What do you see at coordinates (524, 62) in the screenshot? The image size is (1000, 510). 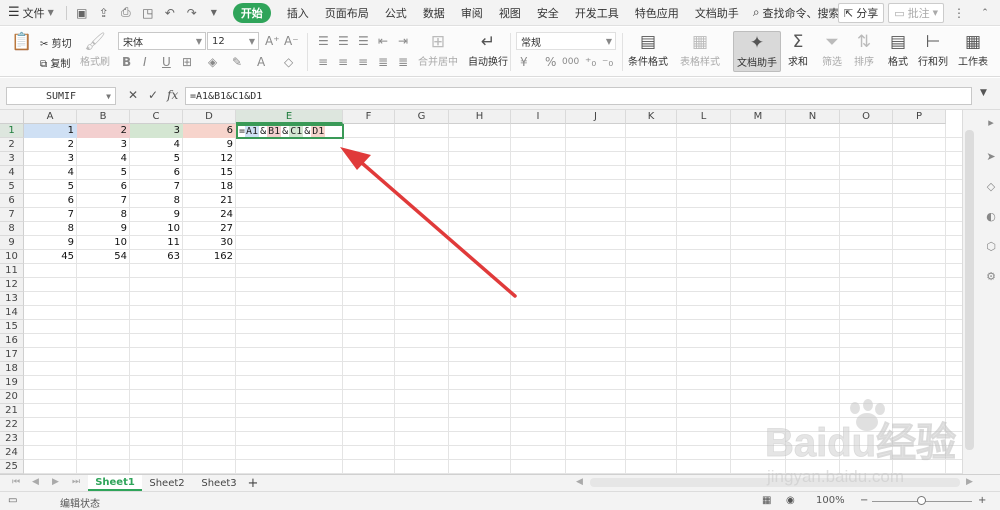 I see `currency-icon: ¥` at bounding box center [524, 62].